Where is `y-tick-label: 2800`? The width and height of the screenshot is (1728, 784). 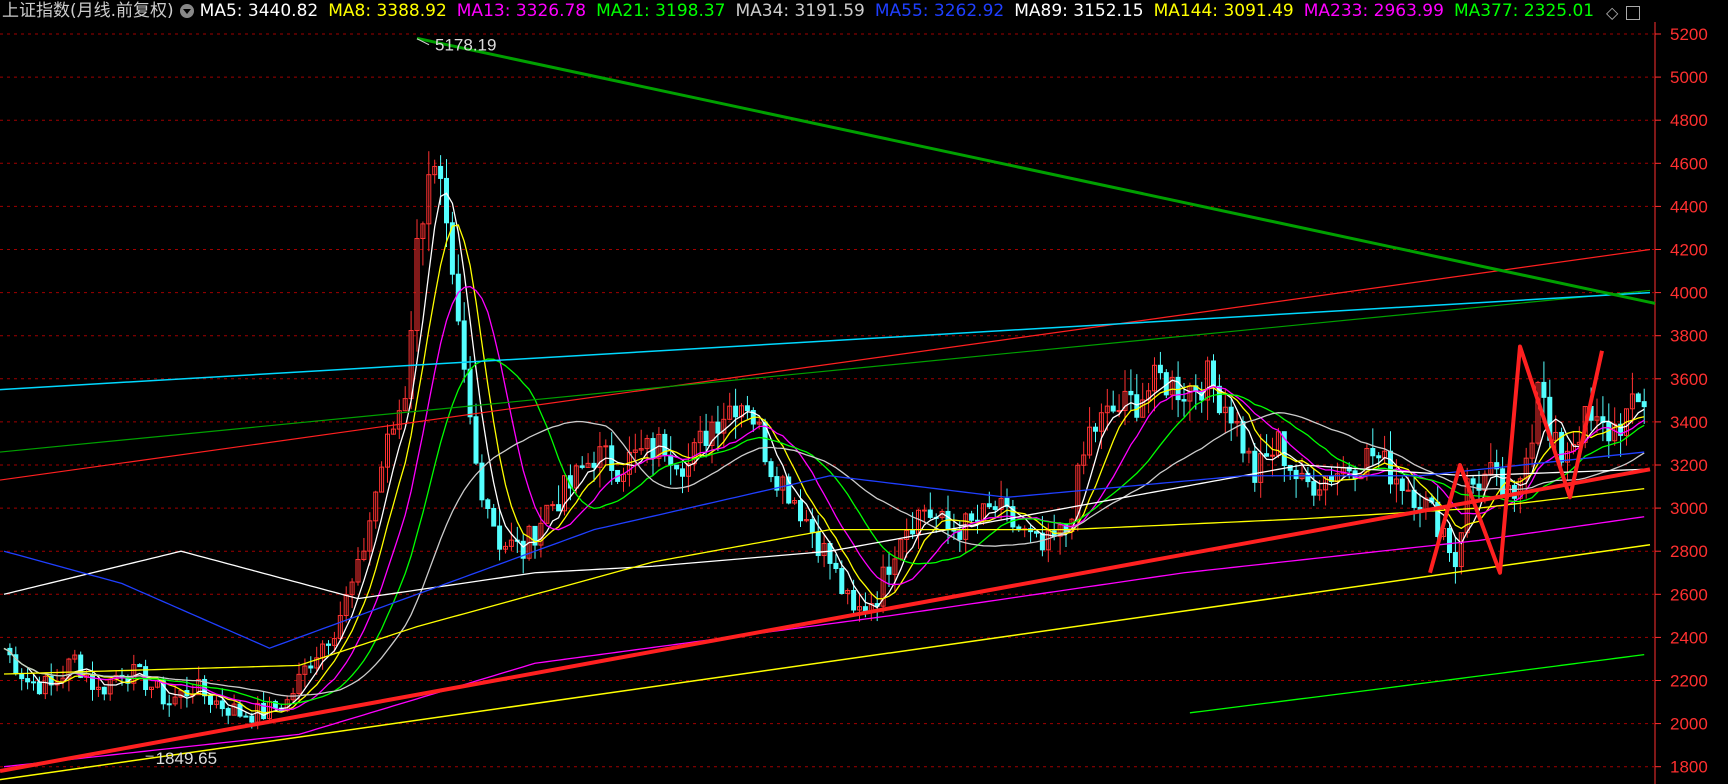 y-tick-label: 2800 is located at coordinates (1689, 551).